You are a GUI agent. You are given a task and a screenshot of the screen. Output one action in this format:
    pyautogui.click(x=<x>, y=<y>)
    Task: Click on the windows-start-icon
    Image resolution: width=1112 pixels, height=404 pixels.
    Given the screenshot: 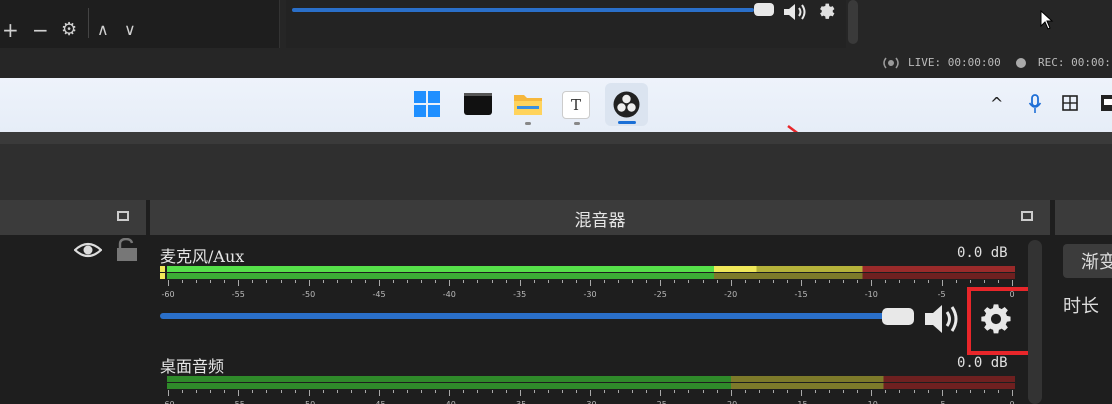 What is the action you would take?
    pyautogui.click(x=427, y=104)
    